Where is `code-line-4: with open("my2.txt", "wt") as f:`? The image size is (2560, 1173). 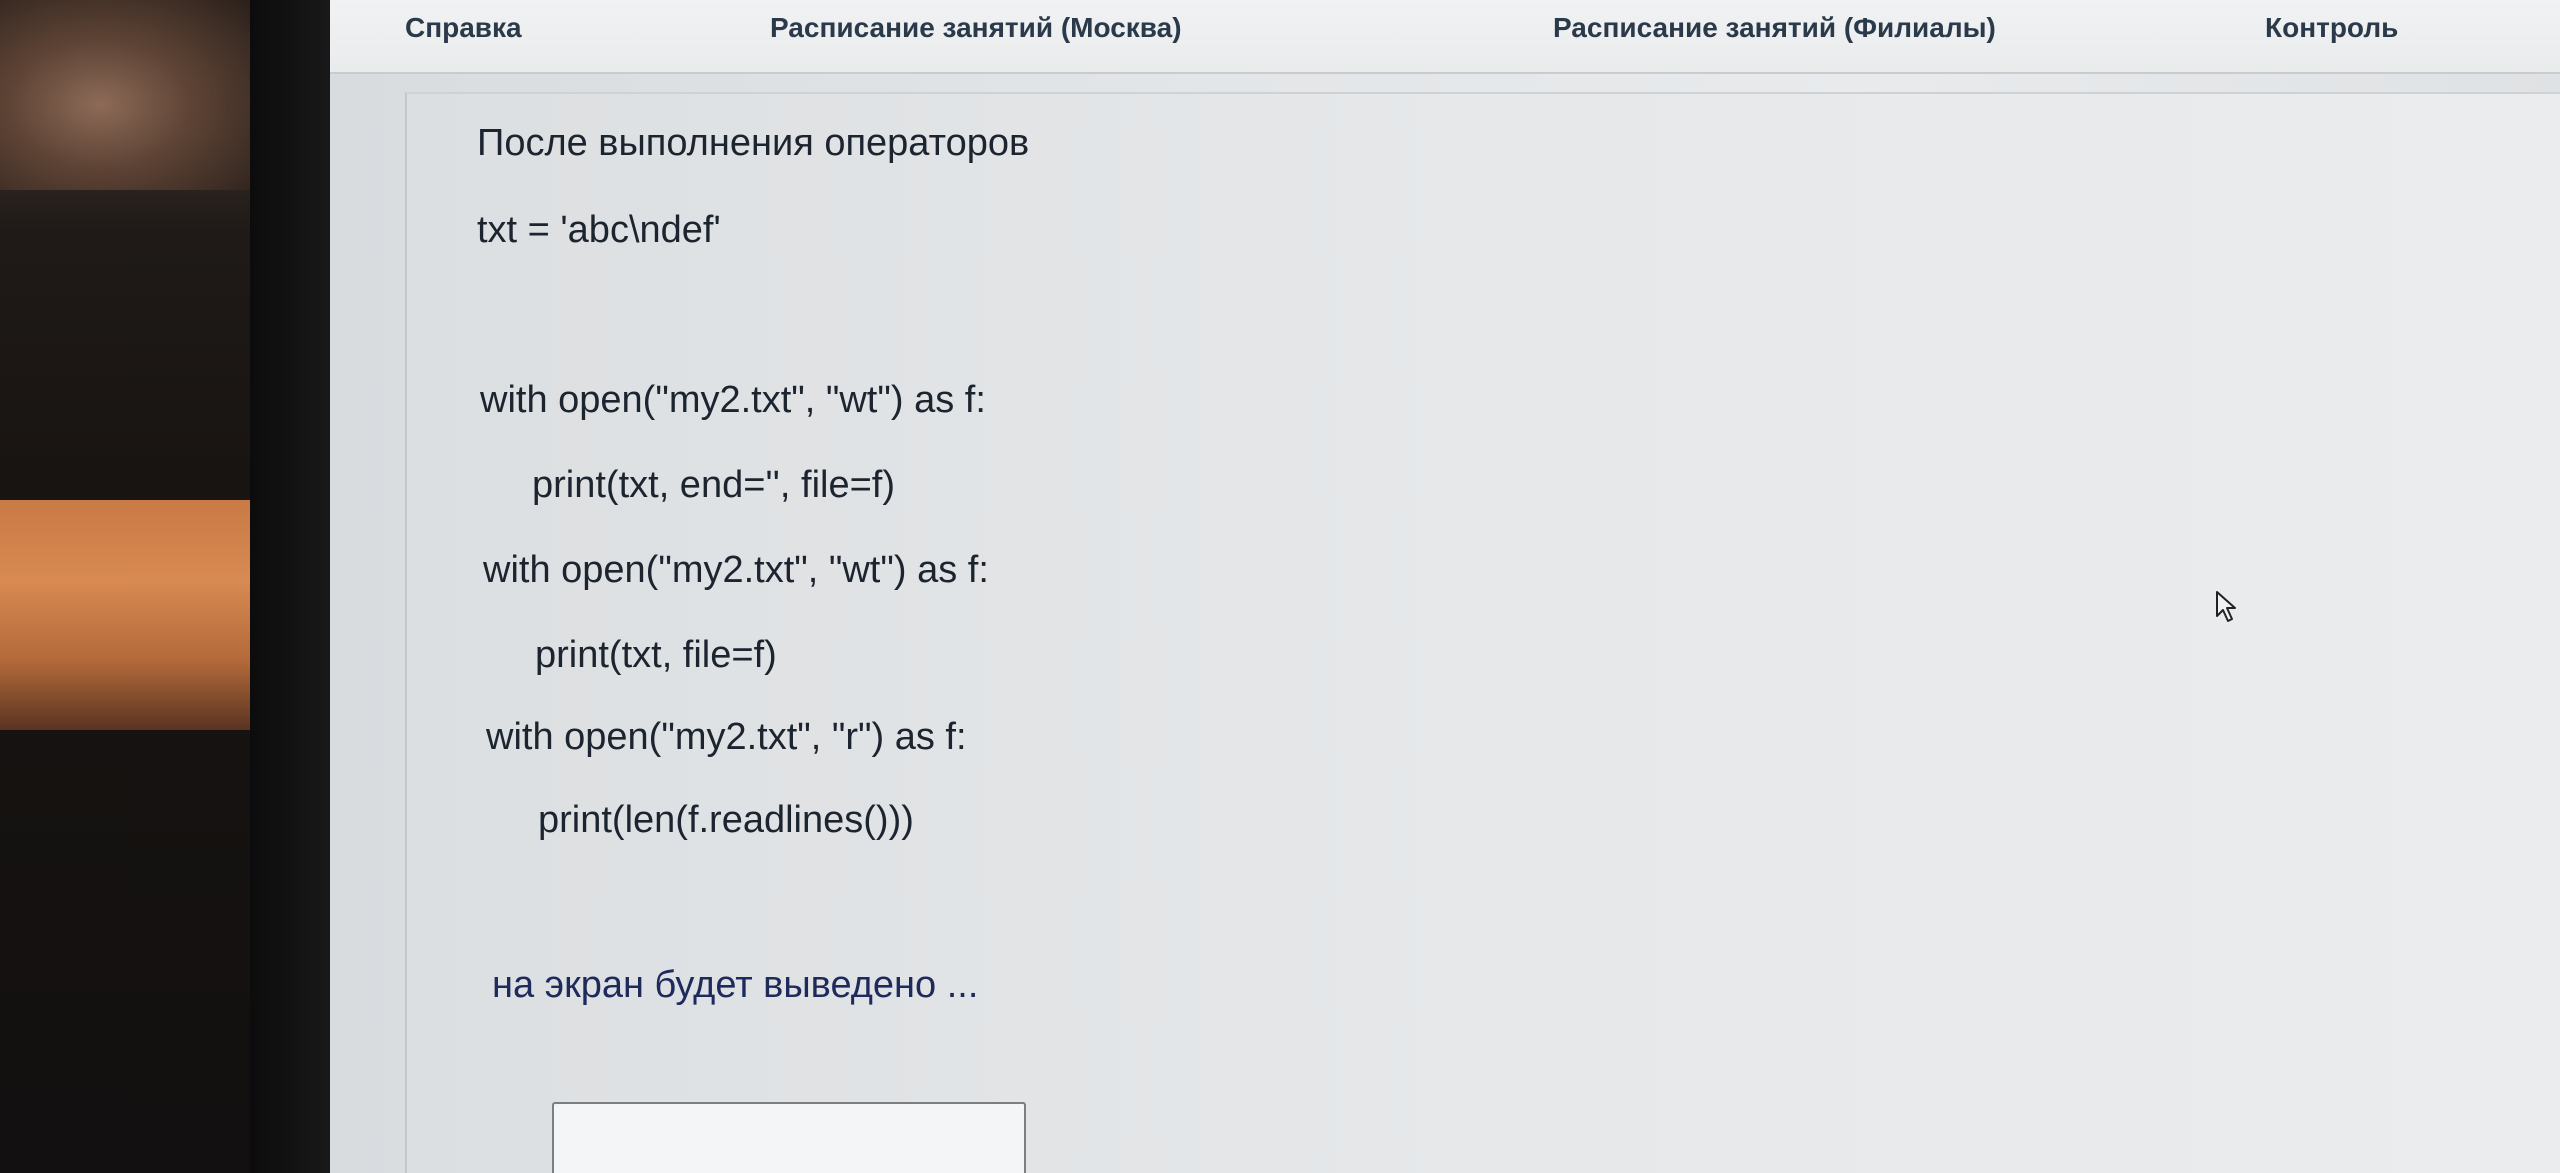 code-line-4: with open("my2.txt", "wt") as f: is located at coordinates (736, 570).